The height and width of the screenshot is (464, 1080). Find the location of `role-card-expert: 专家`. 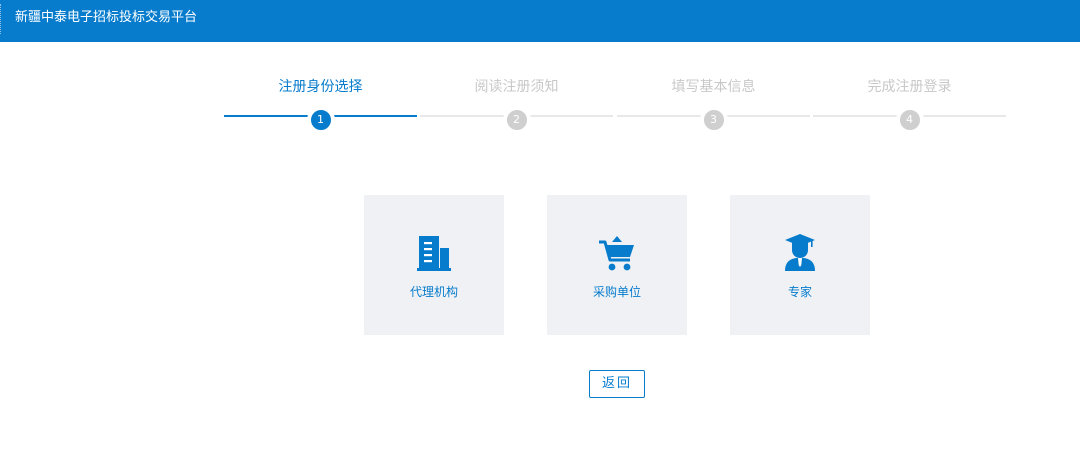

role-card-expert: 专家 is located at coordinates (800, 265).